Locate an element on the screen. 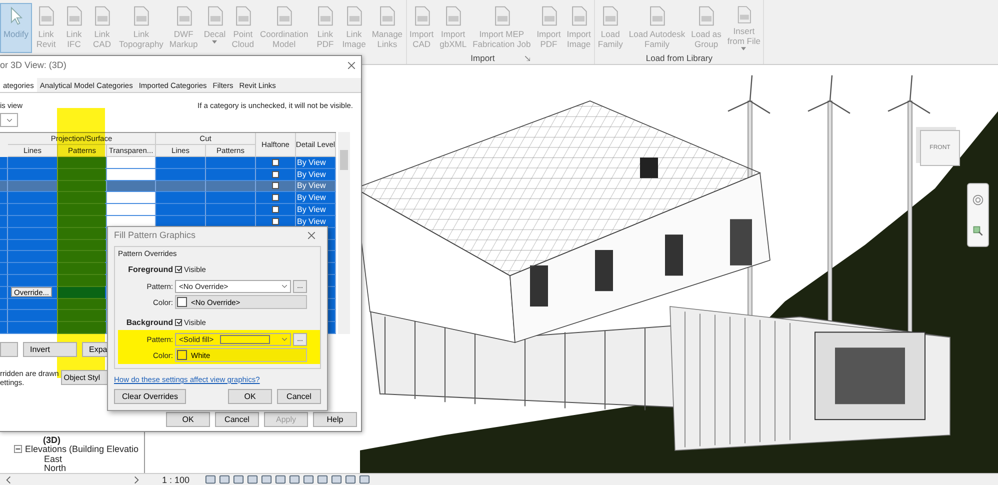  browser-item: Elevations (Building Elevatio is located at coordinates (82, 449).